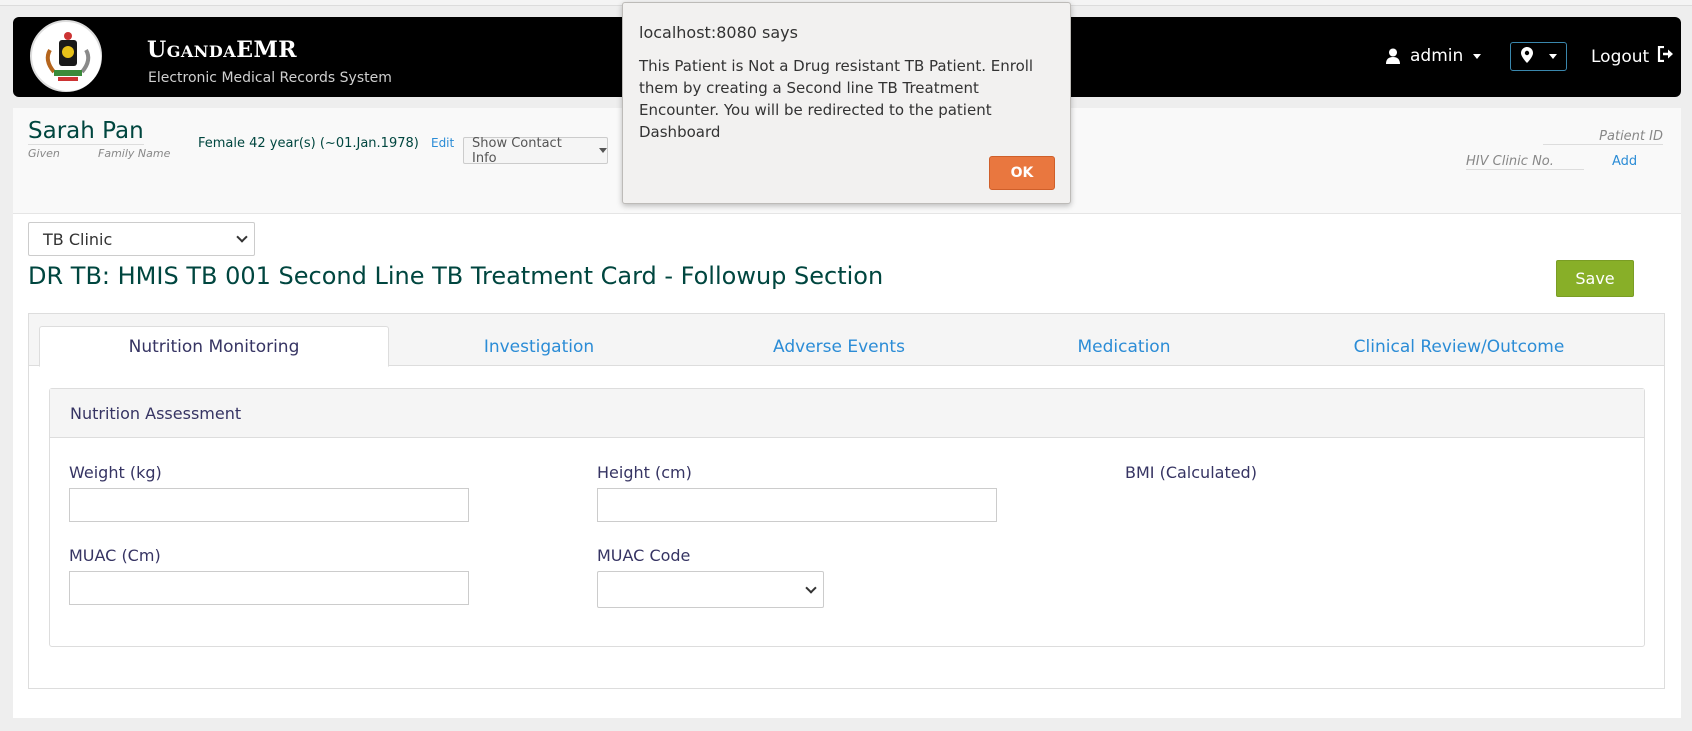  Describe the element at coordinates (1022, 173) in the screenshot. I see `ok-button: OK` at that location.